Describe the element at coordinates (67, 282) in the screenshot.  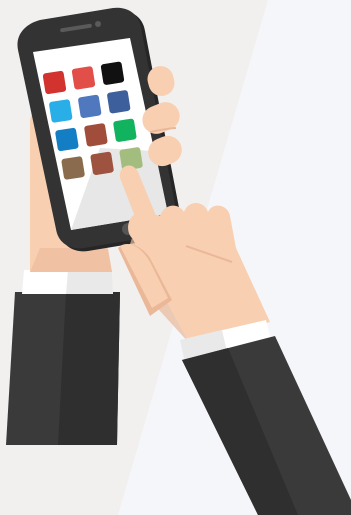
I see `left-cuff` at that location.